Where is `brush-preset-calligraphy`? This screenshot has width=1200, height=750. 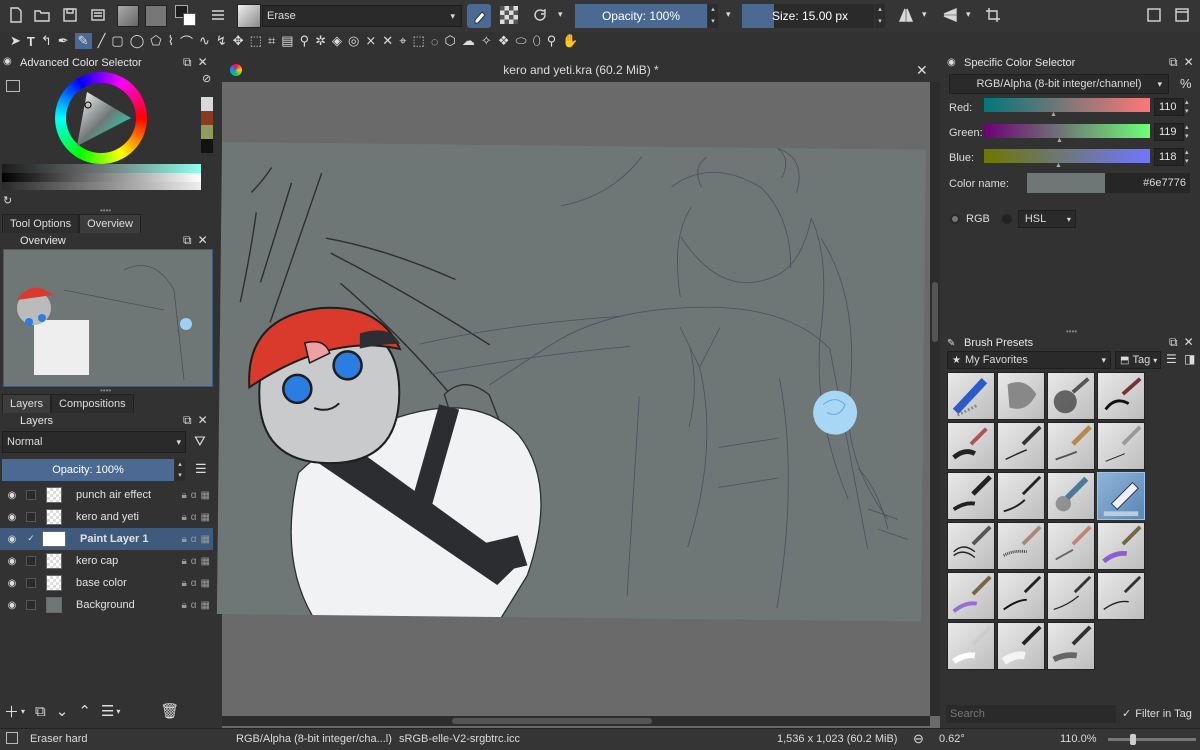 brush-preset-calligraphy is located at coordinates (1021, 496).